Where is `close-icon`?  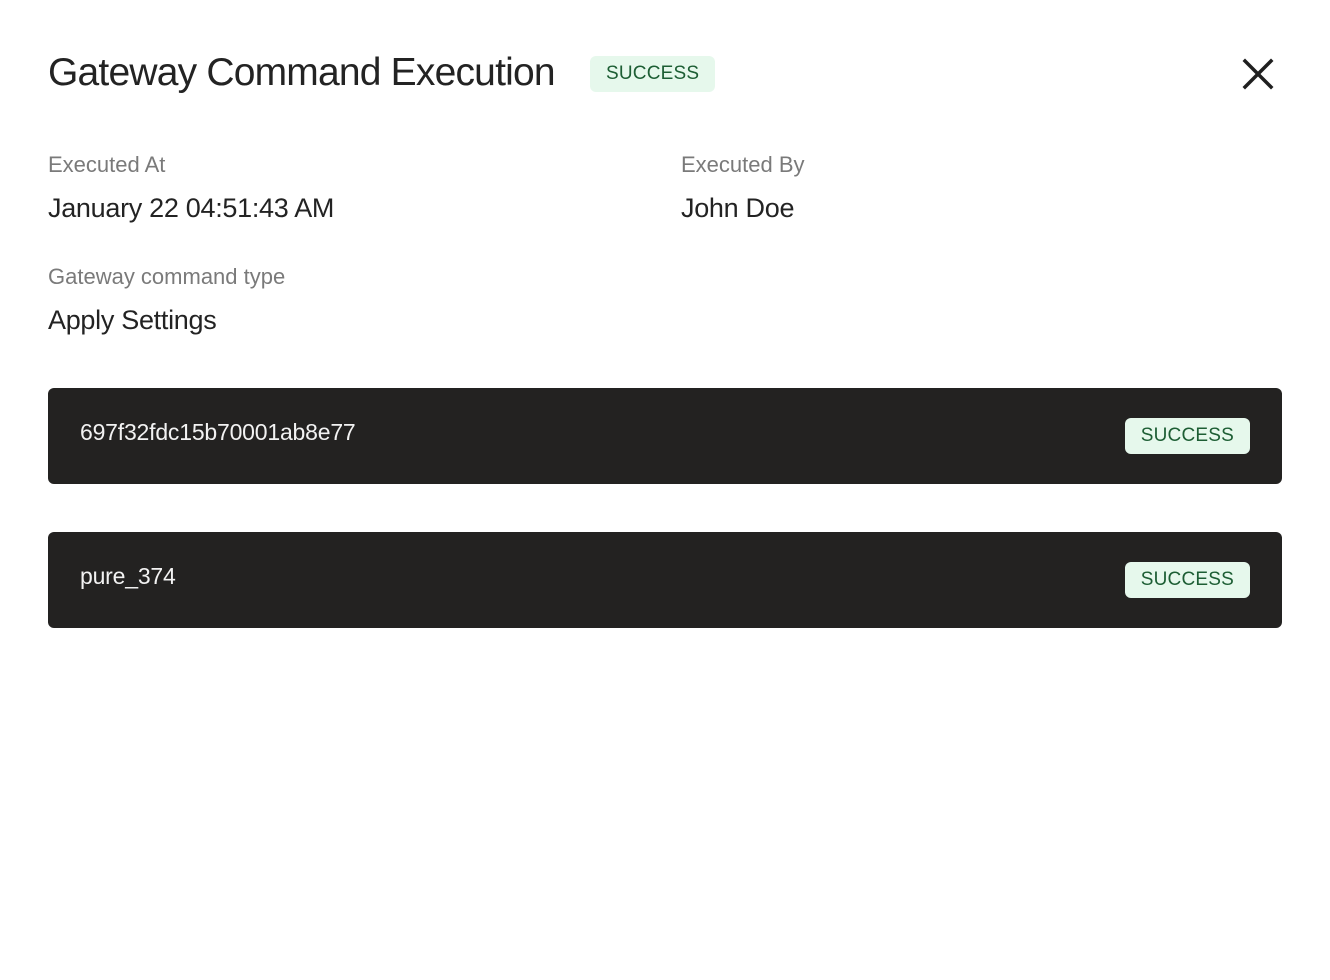
close-icon is located at coordinates (1258, 74).